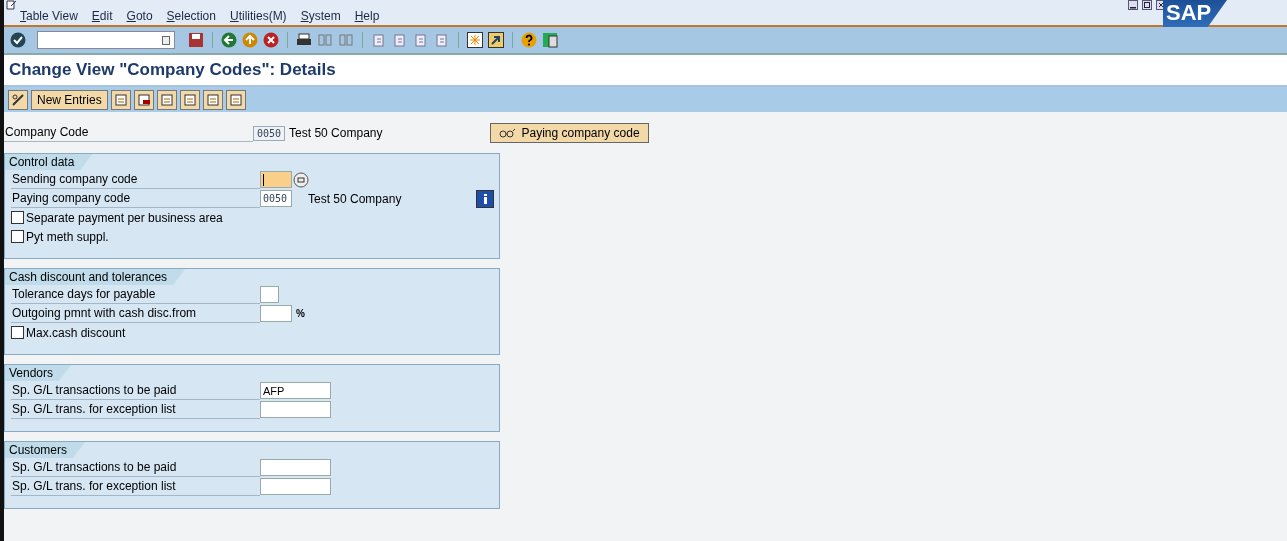  Describe the element at coordinates (67, 236) in the screenshot. I see `checkbox-label: Pyt meth suppl.` at that location.